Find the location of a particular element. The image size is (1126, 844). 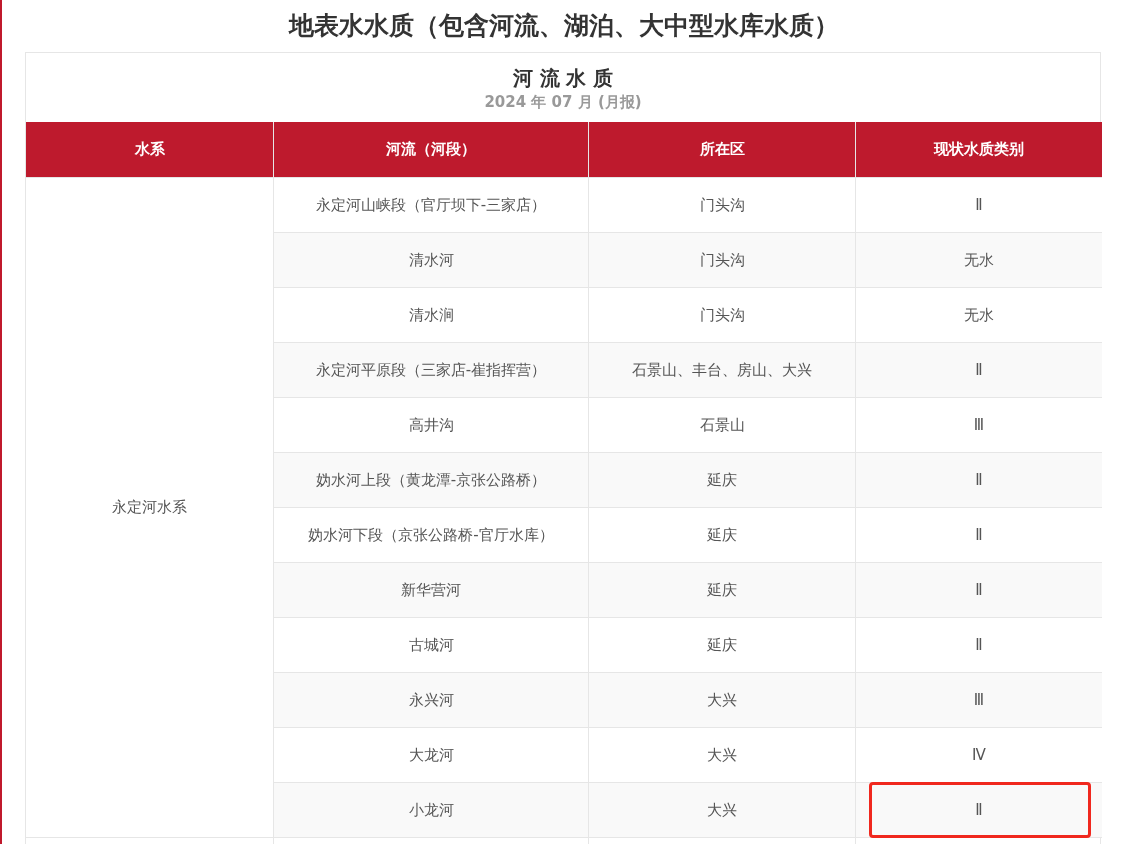

column-header: 河流（河段） is located at coordinates (430, 149).